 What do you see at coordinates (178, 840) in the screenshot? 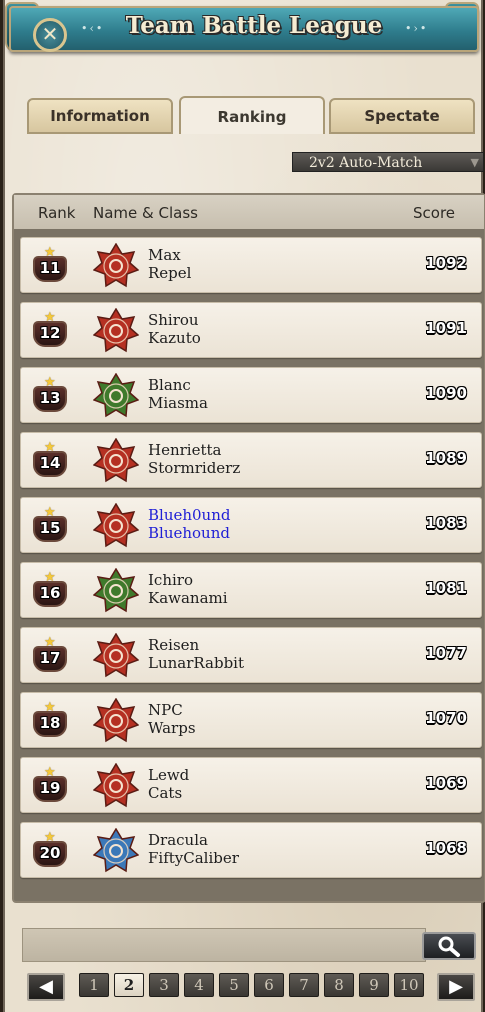
I see `player-name: Dracula` at bounding box center [178, 840].